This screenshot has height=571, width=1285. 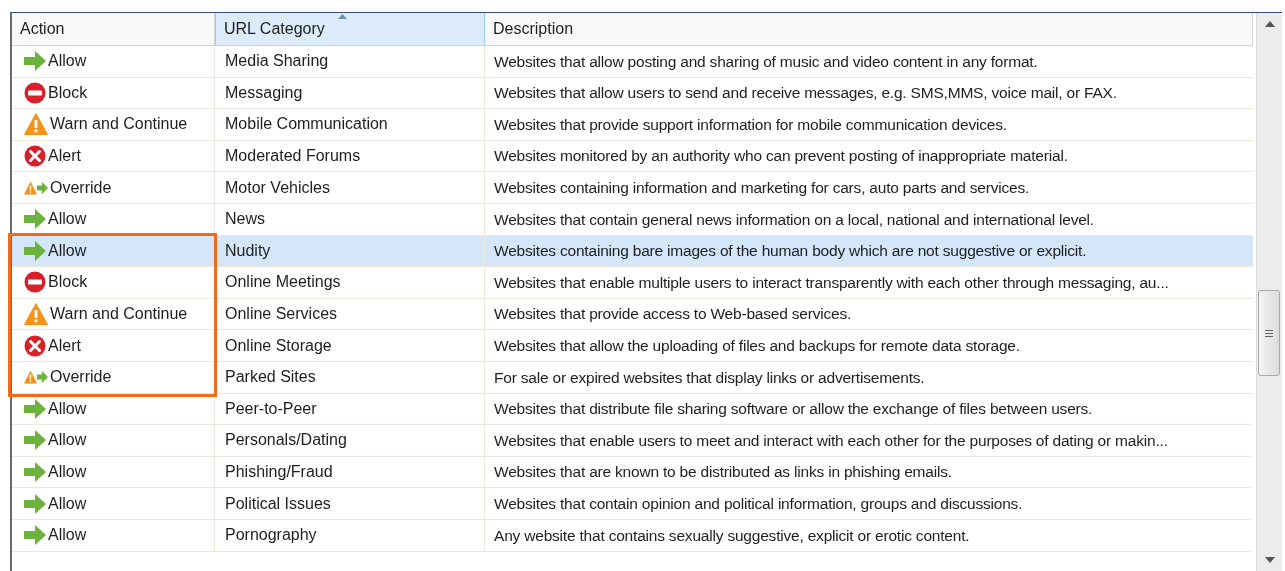 What do you see at coordinates (350, 314) in the screenshot?
I see `category-cell: Online Services` at bounding box center [350, 314].